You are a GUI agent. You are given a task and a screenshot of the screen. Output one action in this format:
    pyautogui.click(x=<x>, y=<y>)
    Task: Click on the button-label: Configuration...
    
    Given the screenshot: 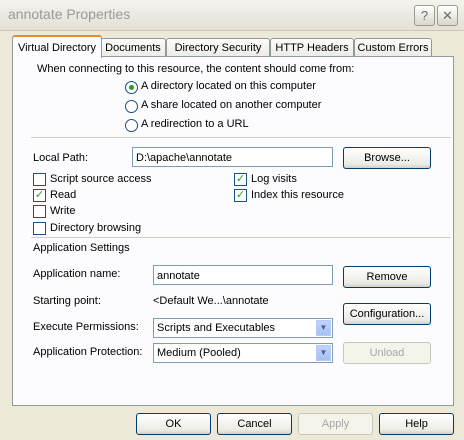 What is the action you would take?
    pyautogui.click(x=387, y=314)
    